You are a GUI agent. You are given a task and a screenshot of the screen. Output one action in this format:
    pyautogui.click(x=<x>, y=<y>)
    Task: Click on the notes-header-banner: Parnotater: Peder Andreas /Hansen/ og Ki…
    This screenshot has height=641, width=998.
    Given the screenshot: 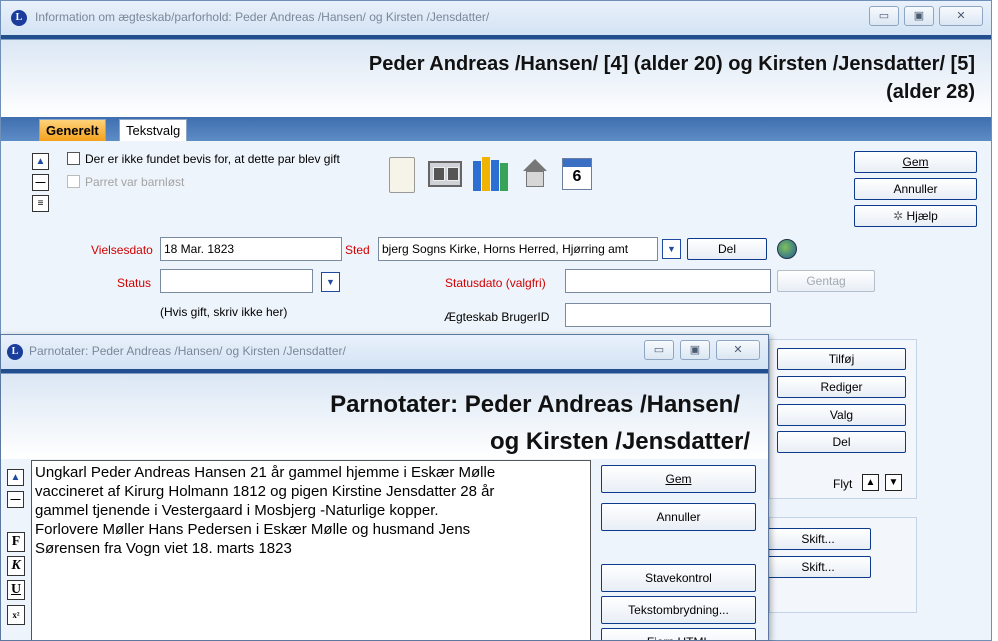 What is the action you would take?
    pyautogui.click(x=384, y=414)
    